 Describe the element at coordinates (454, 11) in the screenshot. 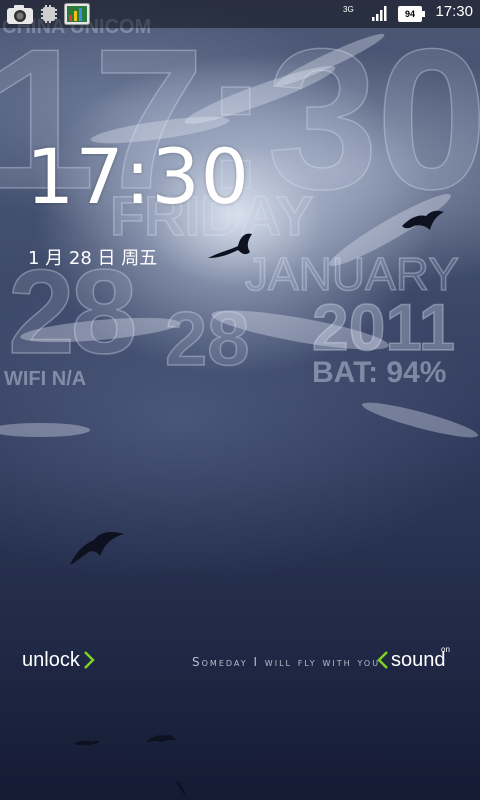

I see `status-bar-time: 17:30` at that location.